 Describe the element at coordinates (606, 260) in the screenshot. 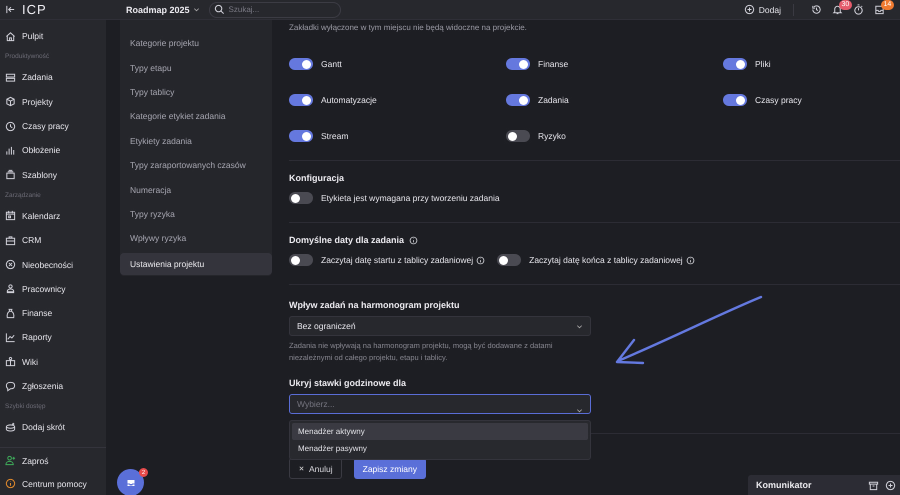

I see `toggle-label: Zaczytaj datę końca z tablicy zadaniowej` at that location.